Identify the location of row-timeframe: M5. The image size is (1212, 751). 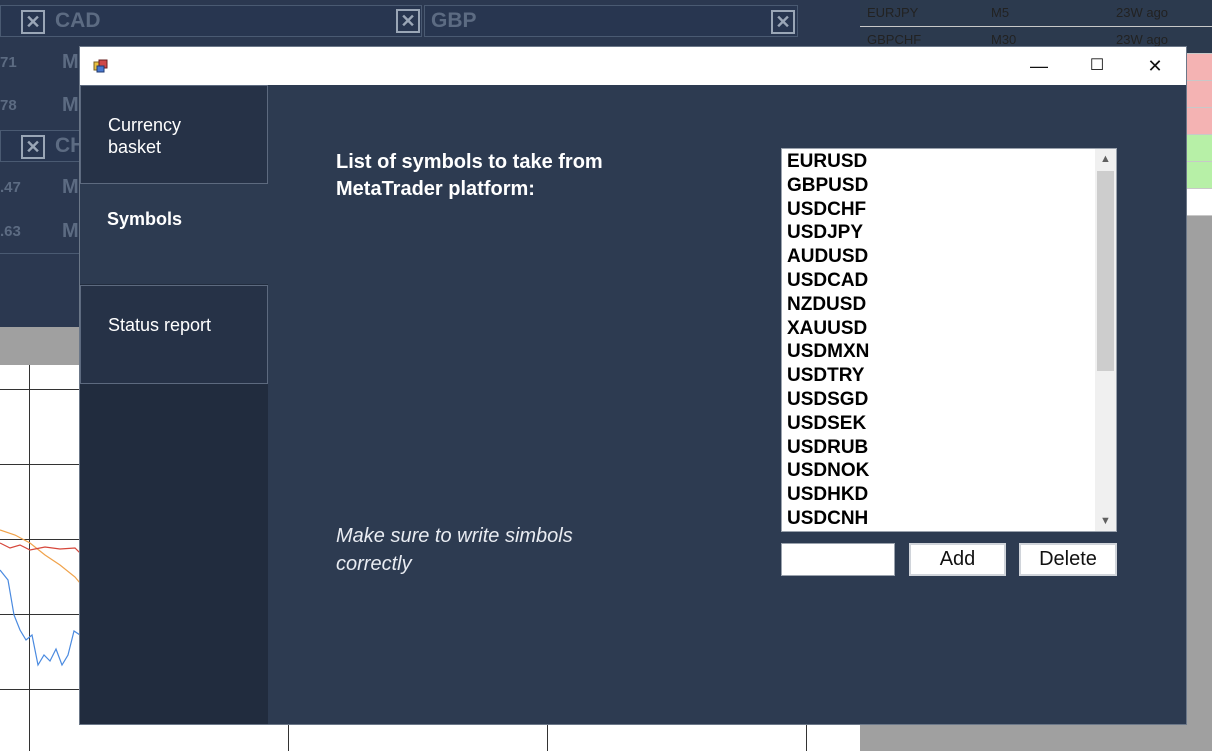
(1000, 12).